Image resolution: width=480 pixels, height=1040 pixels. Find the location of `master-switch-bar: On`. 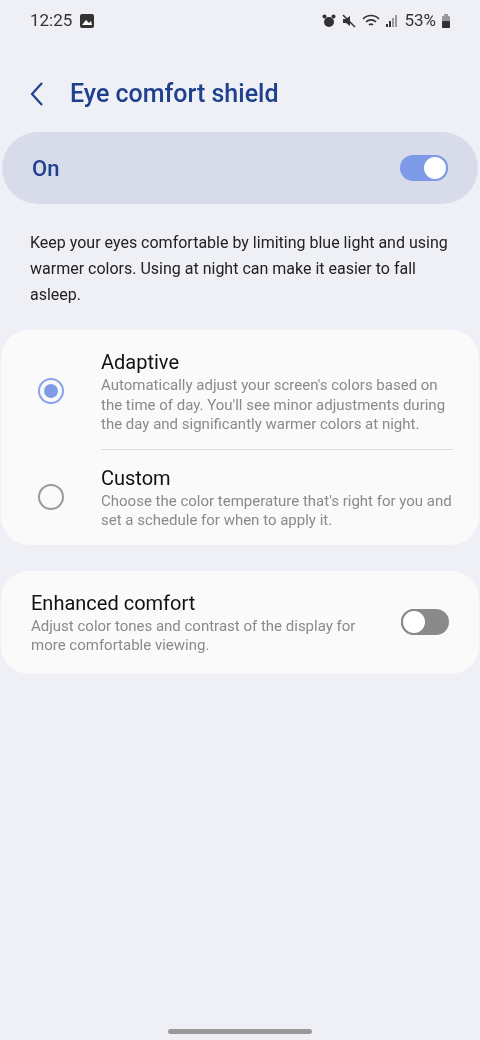

master-switch-bar: On is located at coordinates (240, 168).